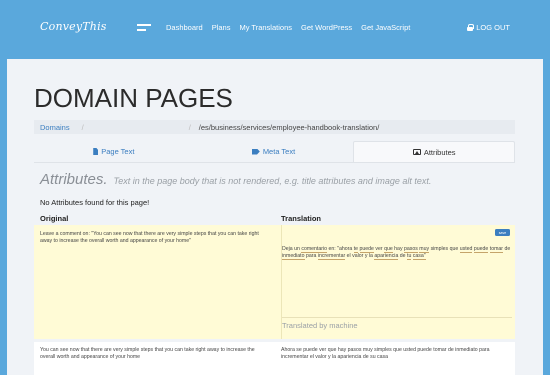  Describe the element at coordinates (293, 256) in the screenshot. I see `translation-word: inmediato` at that location.